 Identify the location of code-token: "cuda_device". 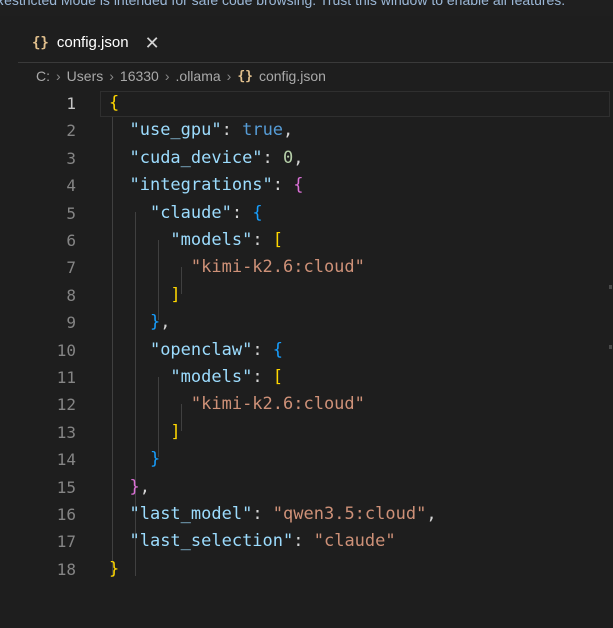
(196, 157).